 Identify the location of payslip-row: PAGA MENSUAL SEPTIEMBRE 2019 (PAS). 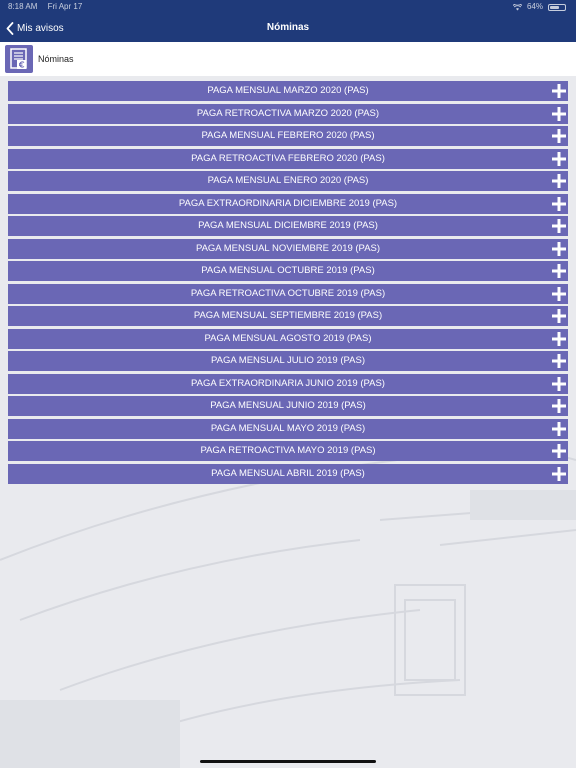
(288, 316).